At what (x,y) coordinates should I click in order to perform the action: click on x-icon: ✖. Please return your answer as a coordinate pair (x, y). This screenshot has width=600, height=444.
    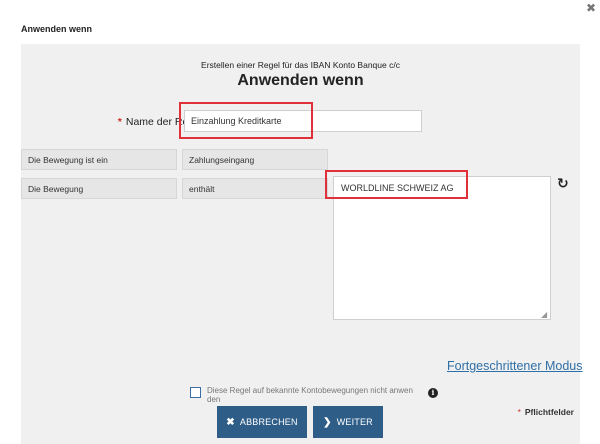
    Looking at the image, I should click on (230, 422).